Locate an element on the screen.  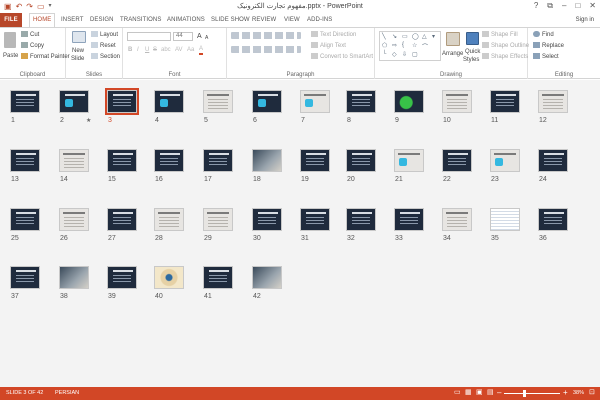
zoom-slider is located at coordinates (532, 393).